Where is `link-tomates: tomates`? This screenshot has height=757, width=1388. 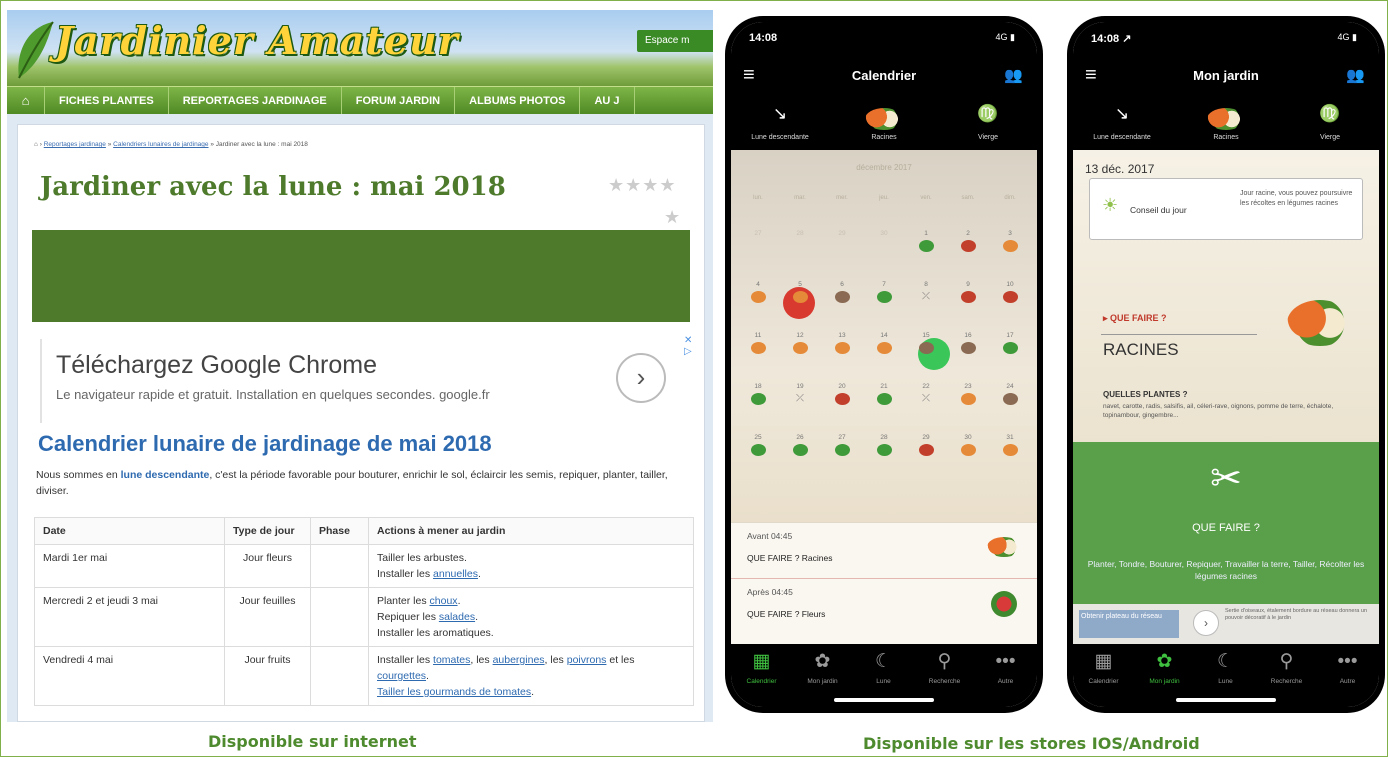
link-tomates: tomates is located at coordinates (451, 660).